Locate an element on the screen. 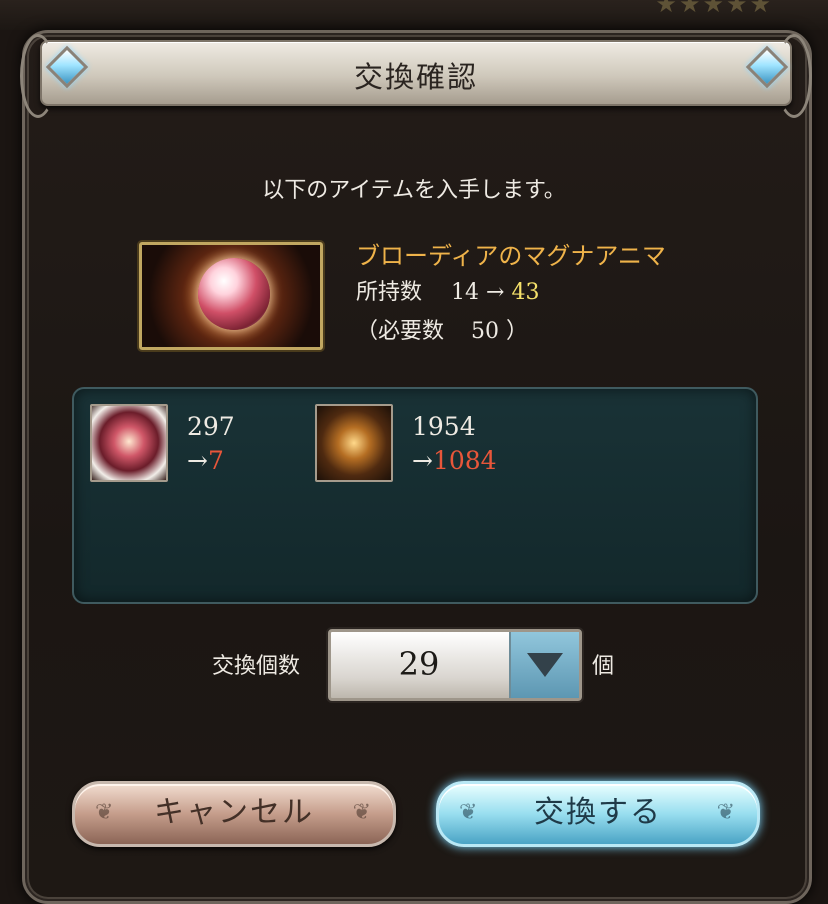 This screenshot has width=828, height=904. magna-anima-orb-icon is located at coordinates (234, 294).